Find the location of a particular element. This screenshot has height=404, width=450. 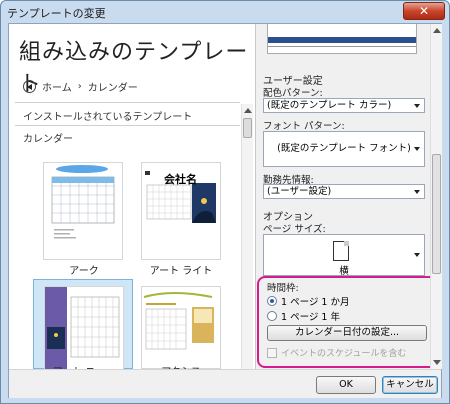

page-size-value: 横 is located at coordinates (344, 271).